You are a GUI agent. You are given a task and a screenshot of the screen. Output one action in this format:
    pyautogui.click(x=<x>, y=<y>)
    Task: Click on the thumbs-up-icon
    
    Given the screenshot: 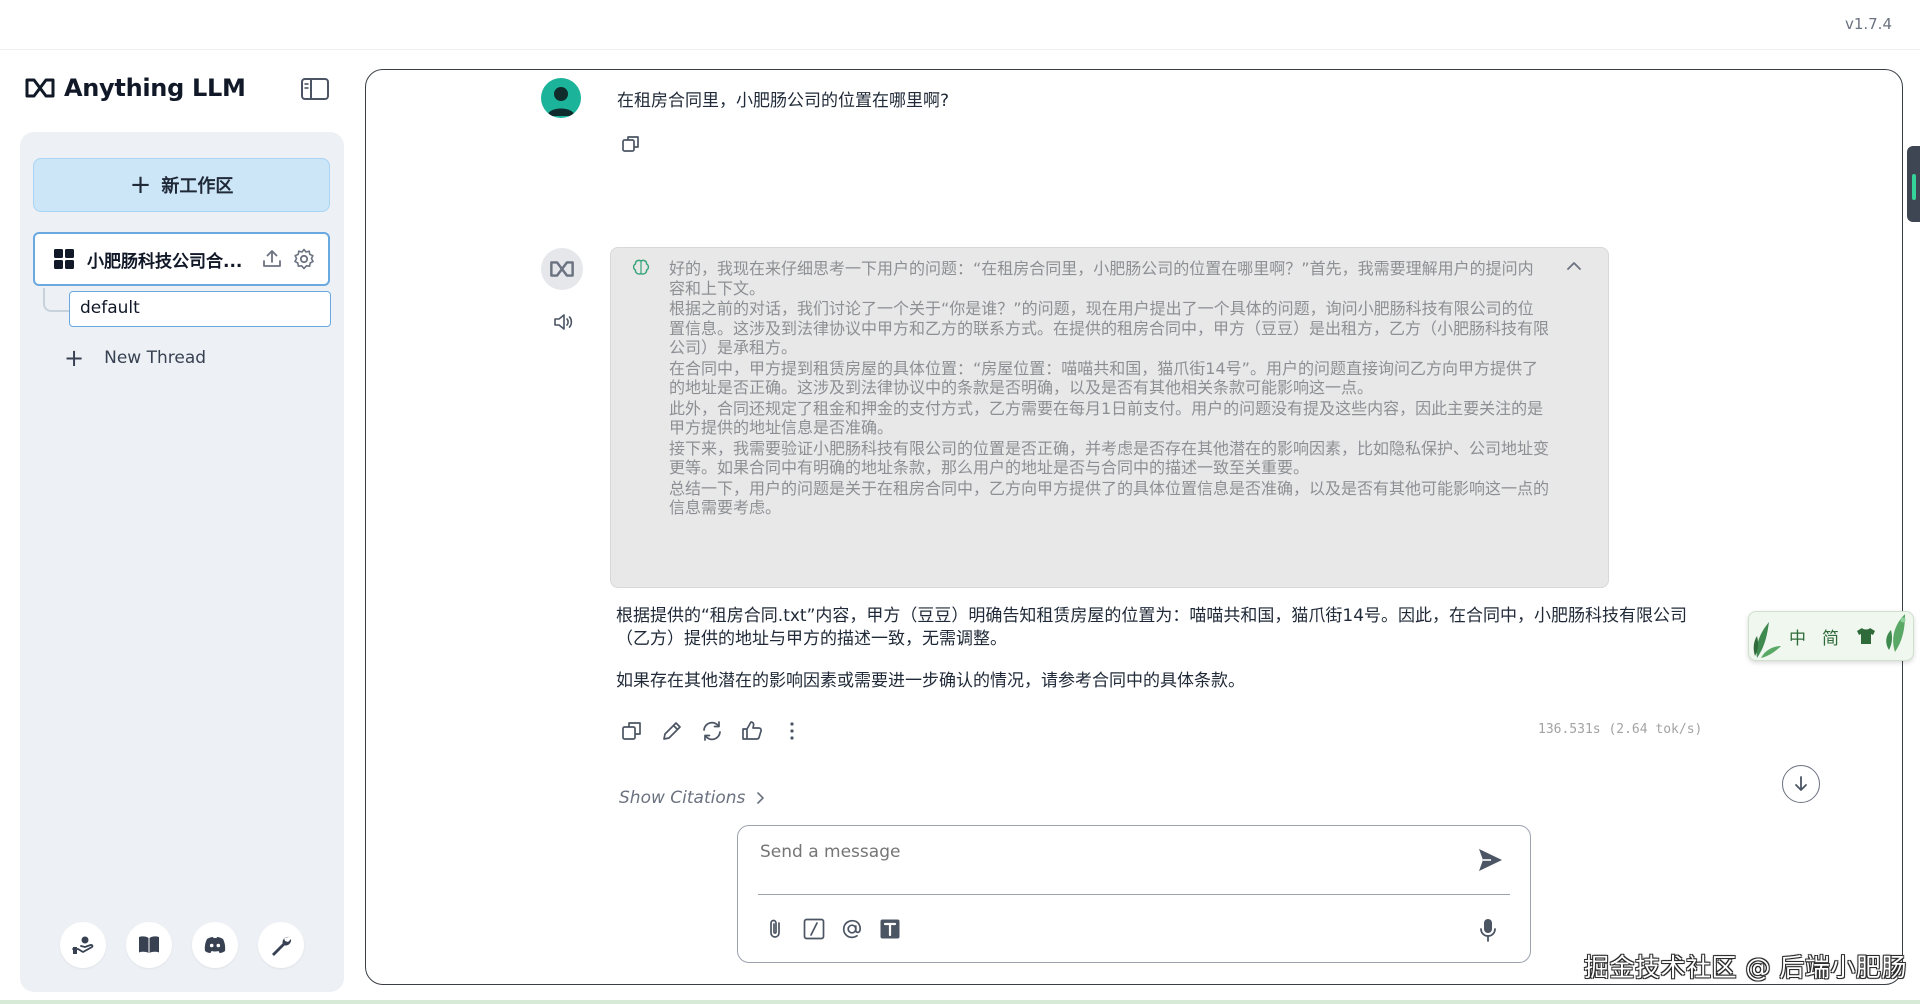 What is the action you would take?
    pyautogui.click(x=752, y=731)
    